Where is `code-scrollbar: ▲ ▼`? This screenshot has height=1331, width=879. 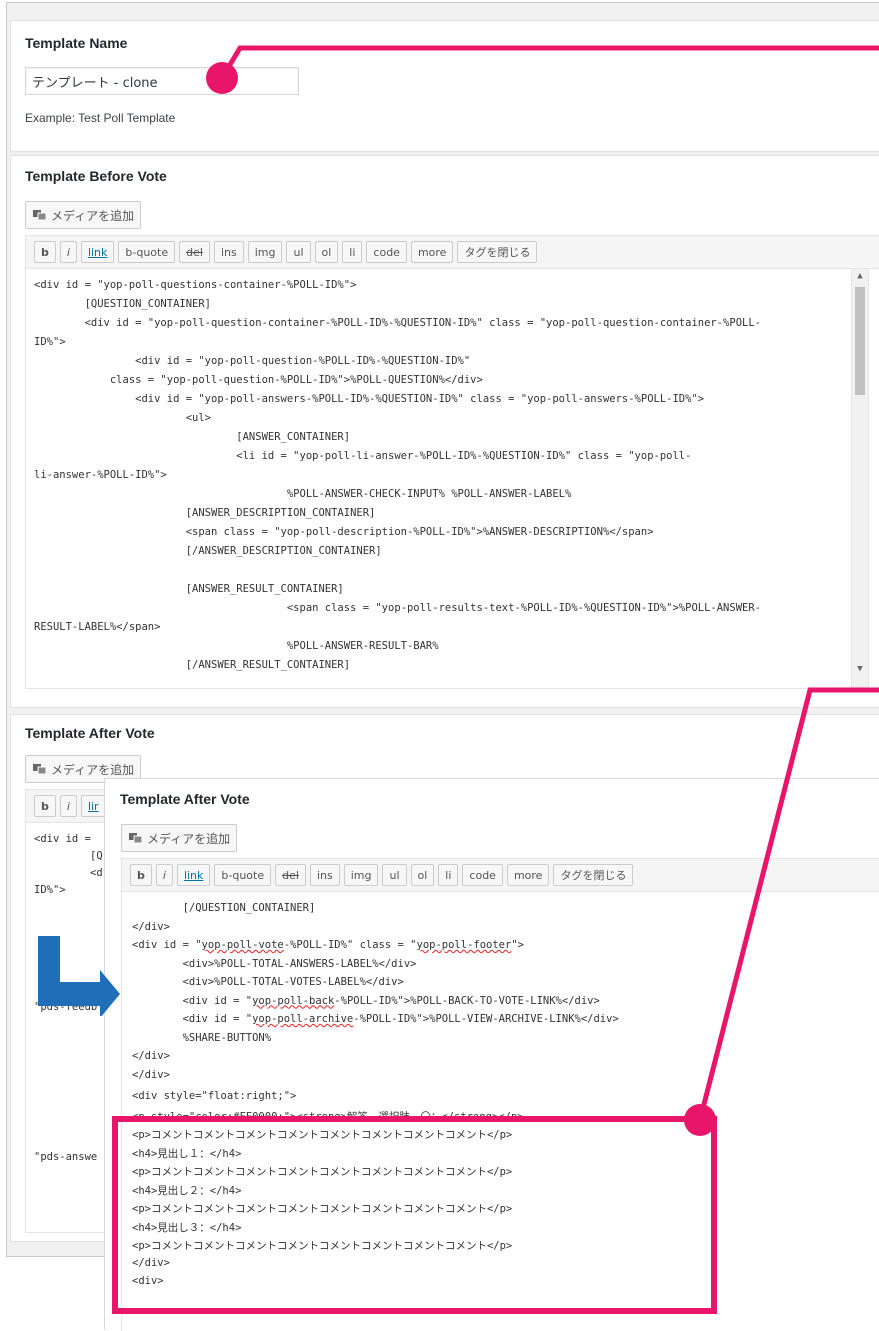 code-scrollbar: ▲ ▼ is located at coordinates (859, 478).